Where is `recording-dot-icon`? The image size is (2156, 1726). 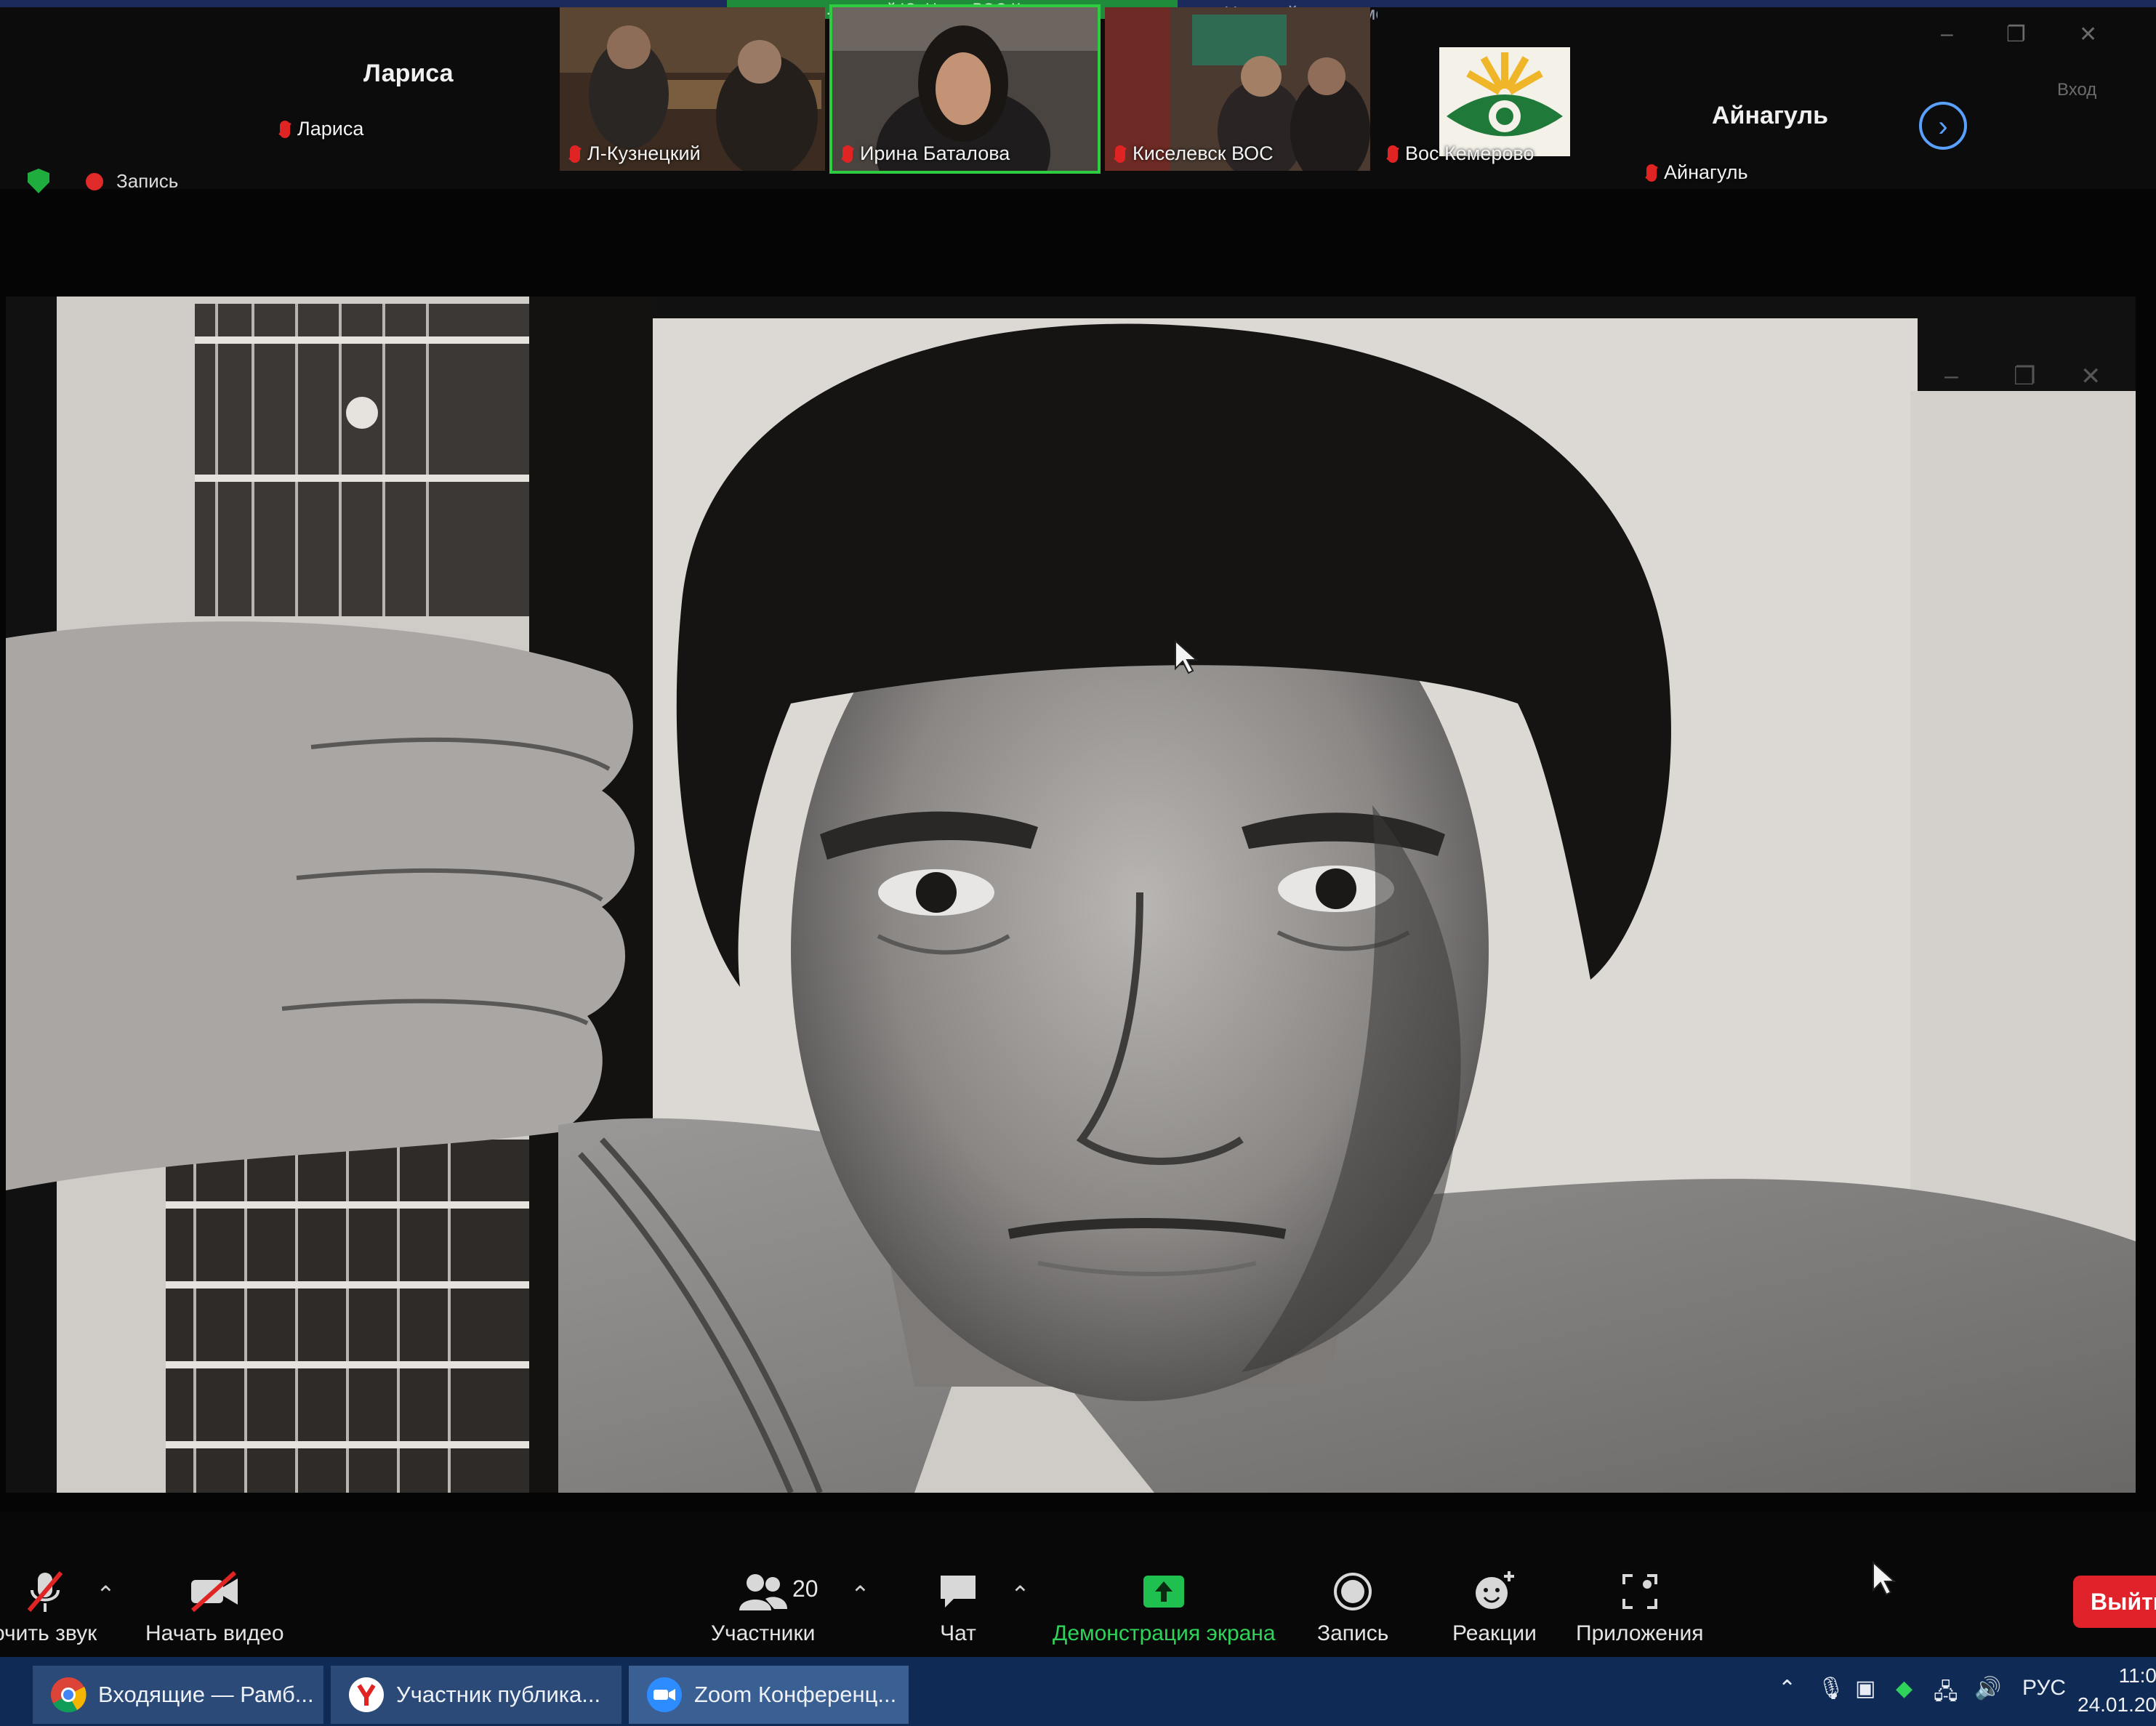 recording-dot-icon is located at coordinates (94, 181).